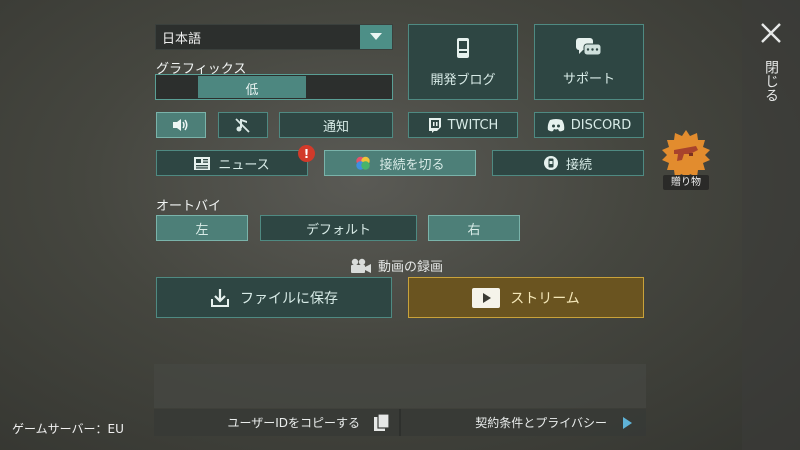 The width and height of the screenshot is (800, 450). I want to click on recording-header: 動画の録画, so click(396, 265).